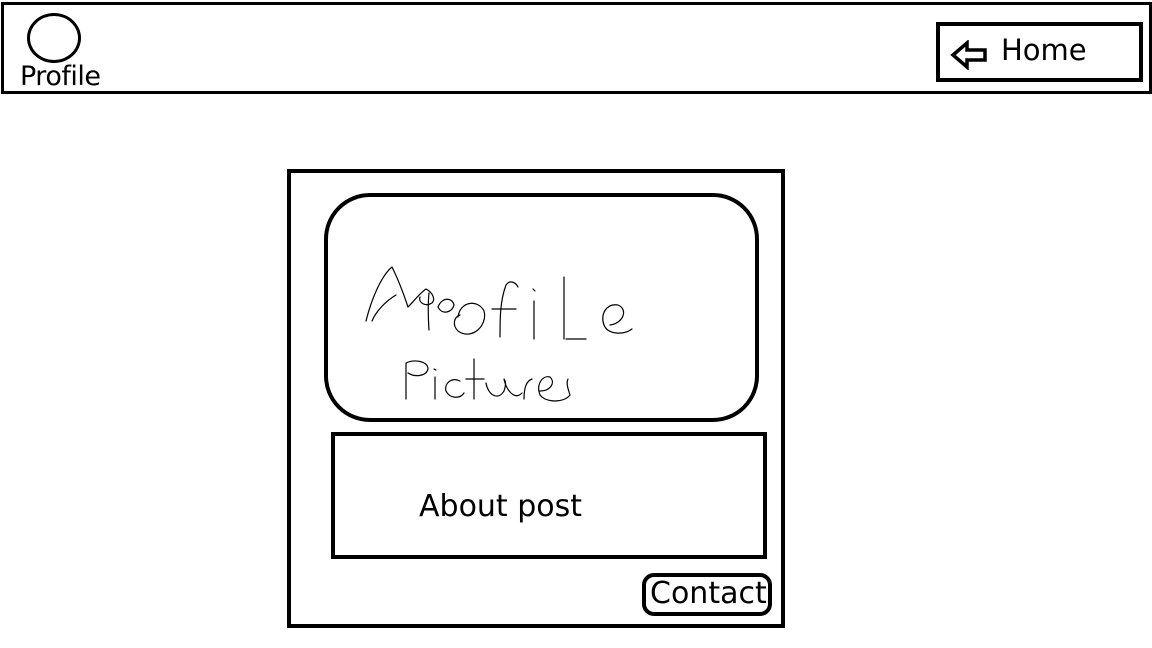 The height and width of the screenshot is (648, 1152). I want to click on user-circle-icon, so click(54, 38).